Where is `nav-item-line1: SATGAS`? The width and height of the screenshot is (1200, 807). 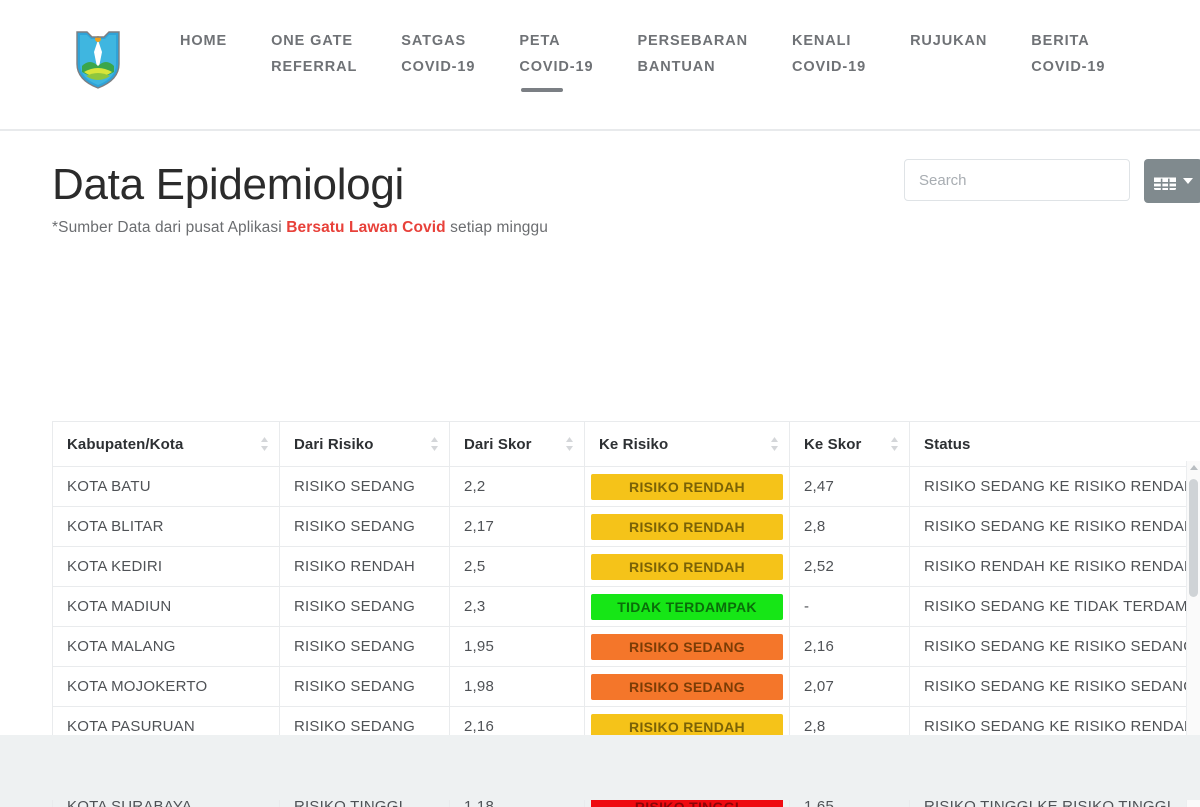 nav-item-line1: SATGAS is located at coordinates (433, 41).